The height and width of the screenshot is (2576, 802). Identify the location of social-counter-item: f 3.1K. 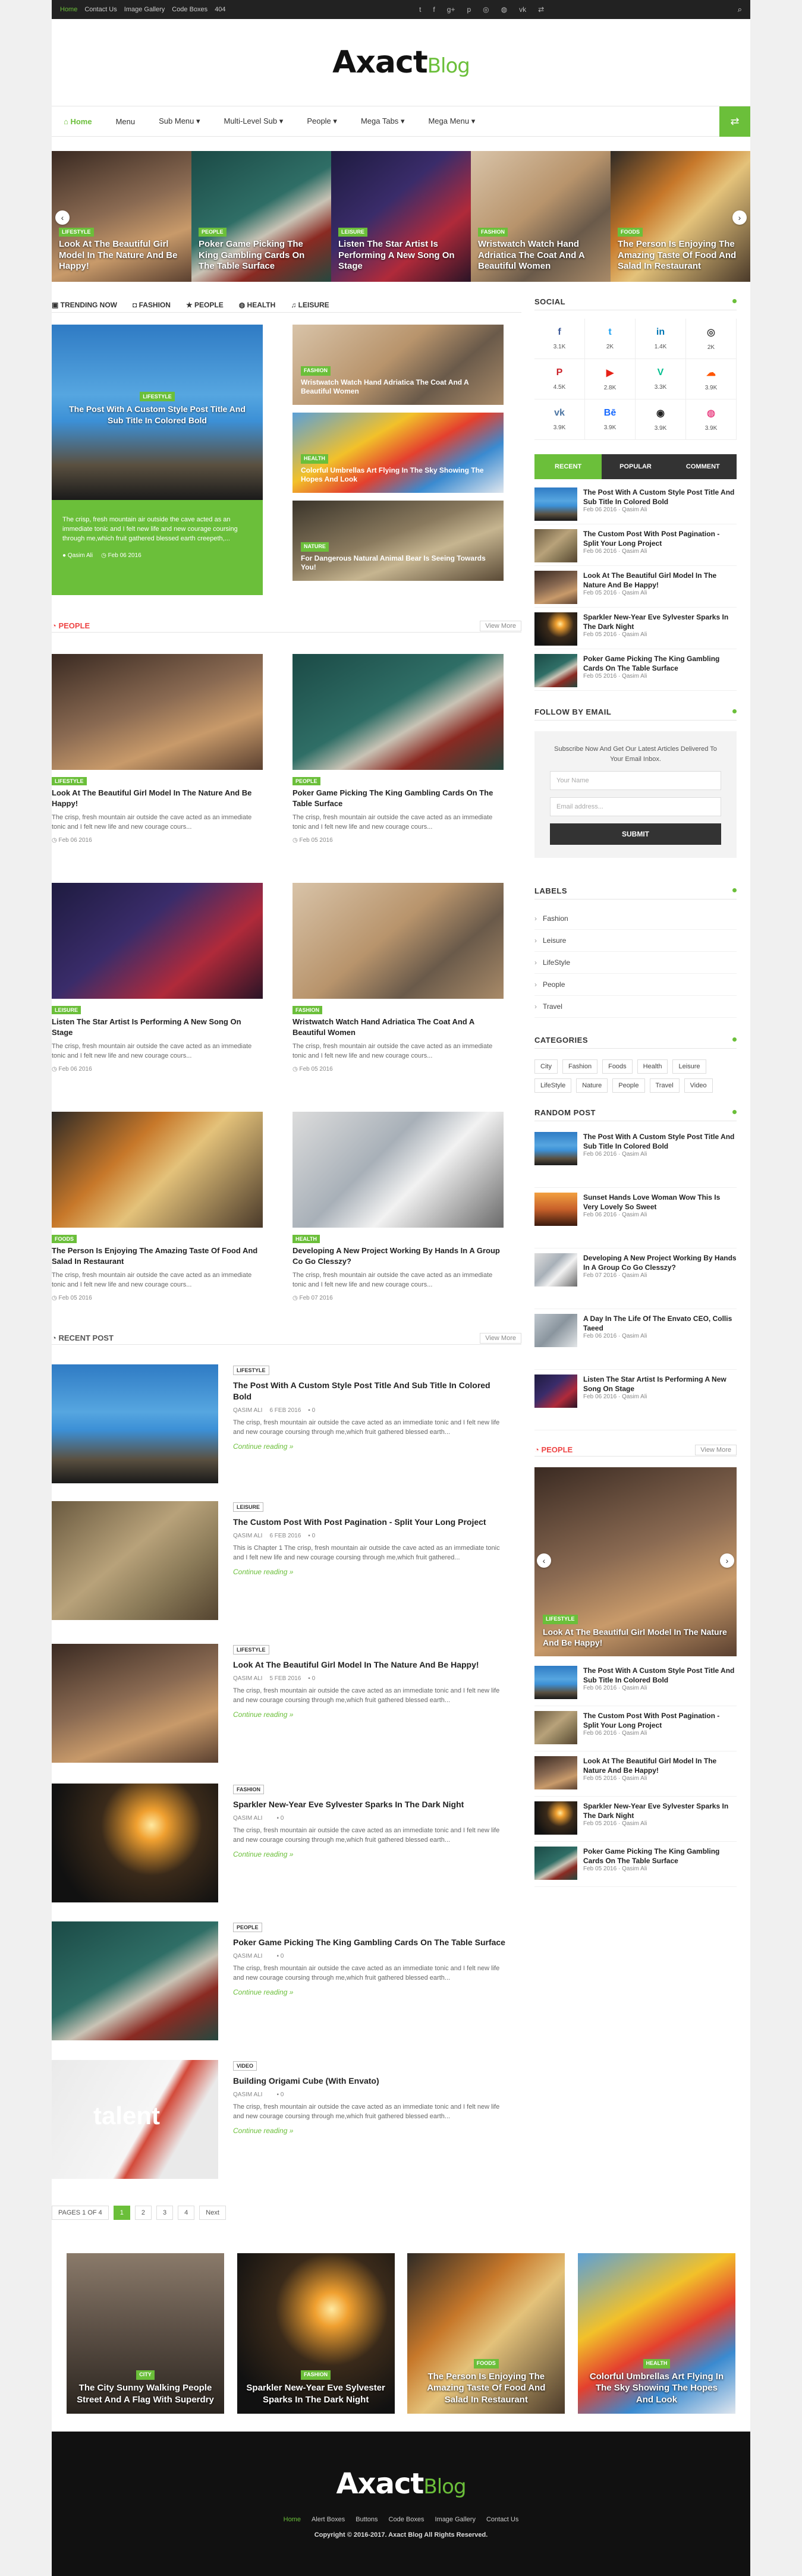
(559, 339).